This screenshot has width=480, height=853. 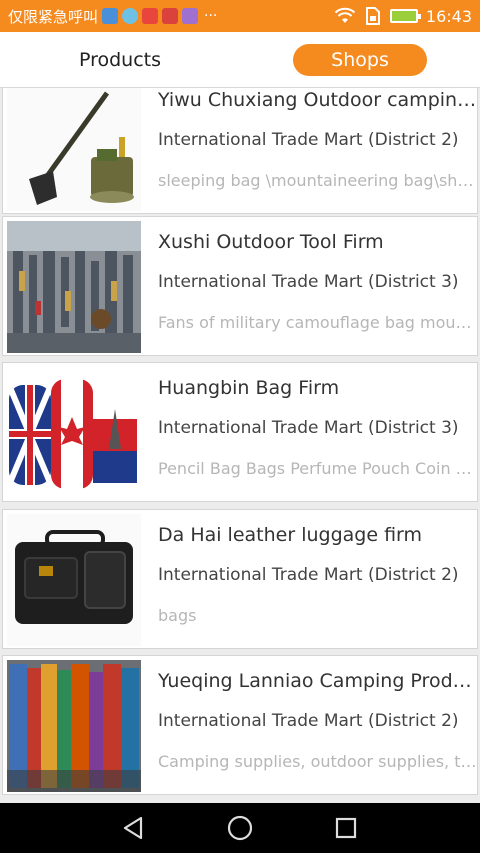 I want to click on recents-button, so click(x=346, y=828).